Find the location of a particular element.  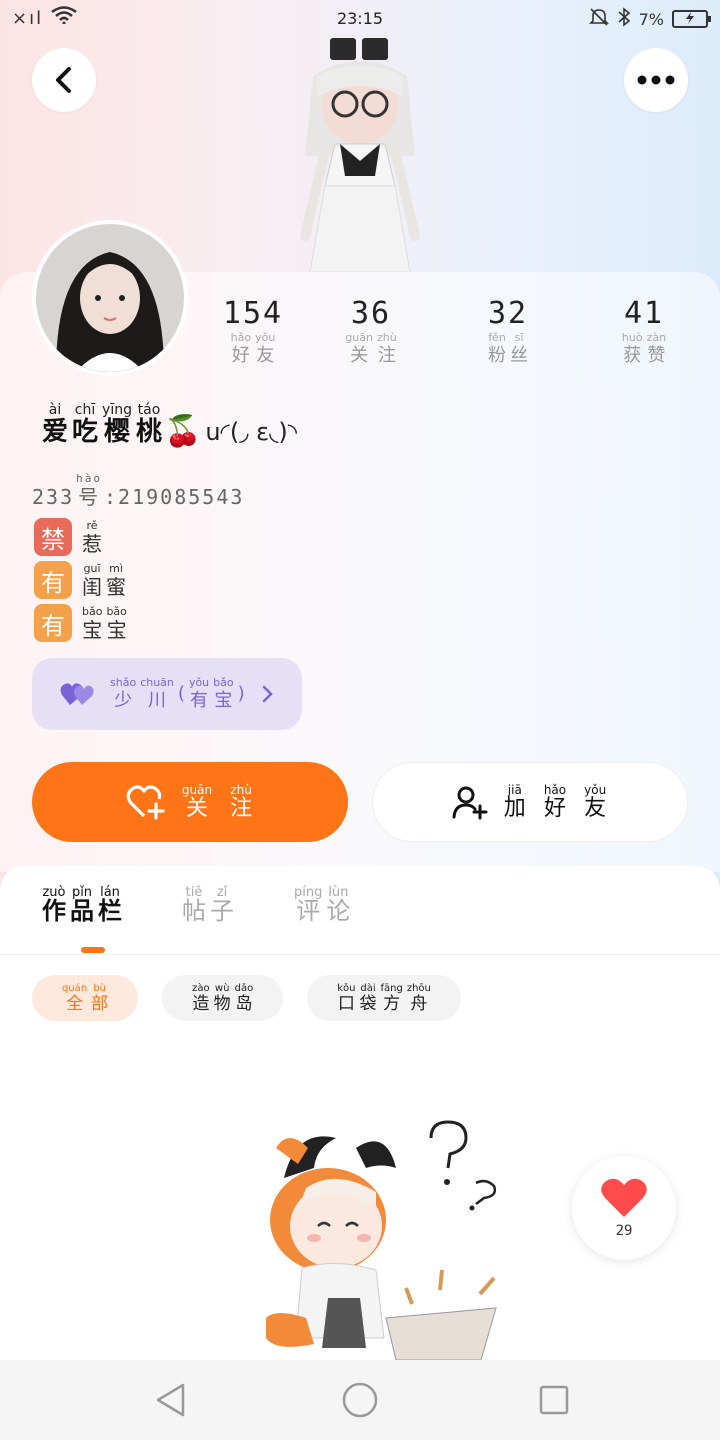

circle-home-icon is located at coordinates (360, 1400).